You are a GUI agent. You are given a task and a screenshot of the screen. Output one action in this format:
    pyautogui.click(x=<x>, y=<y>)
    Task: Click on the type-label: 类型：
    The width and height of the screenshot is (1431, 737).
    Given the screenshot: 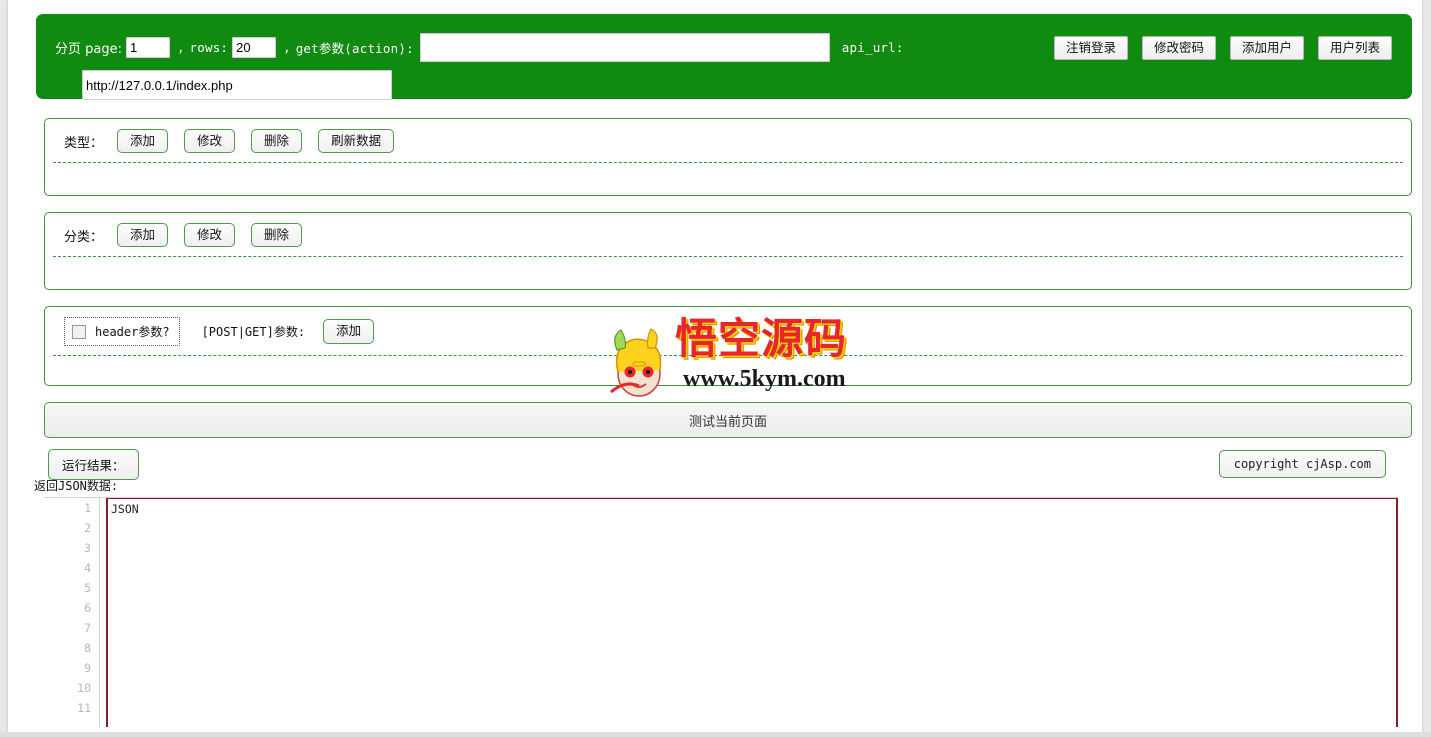 What is the action you would take?
    pyautogui.click(x=84, y=143)
    